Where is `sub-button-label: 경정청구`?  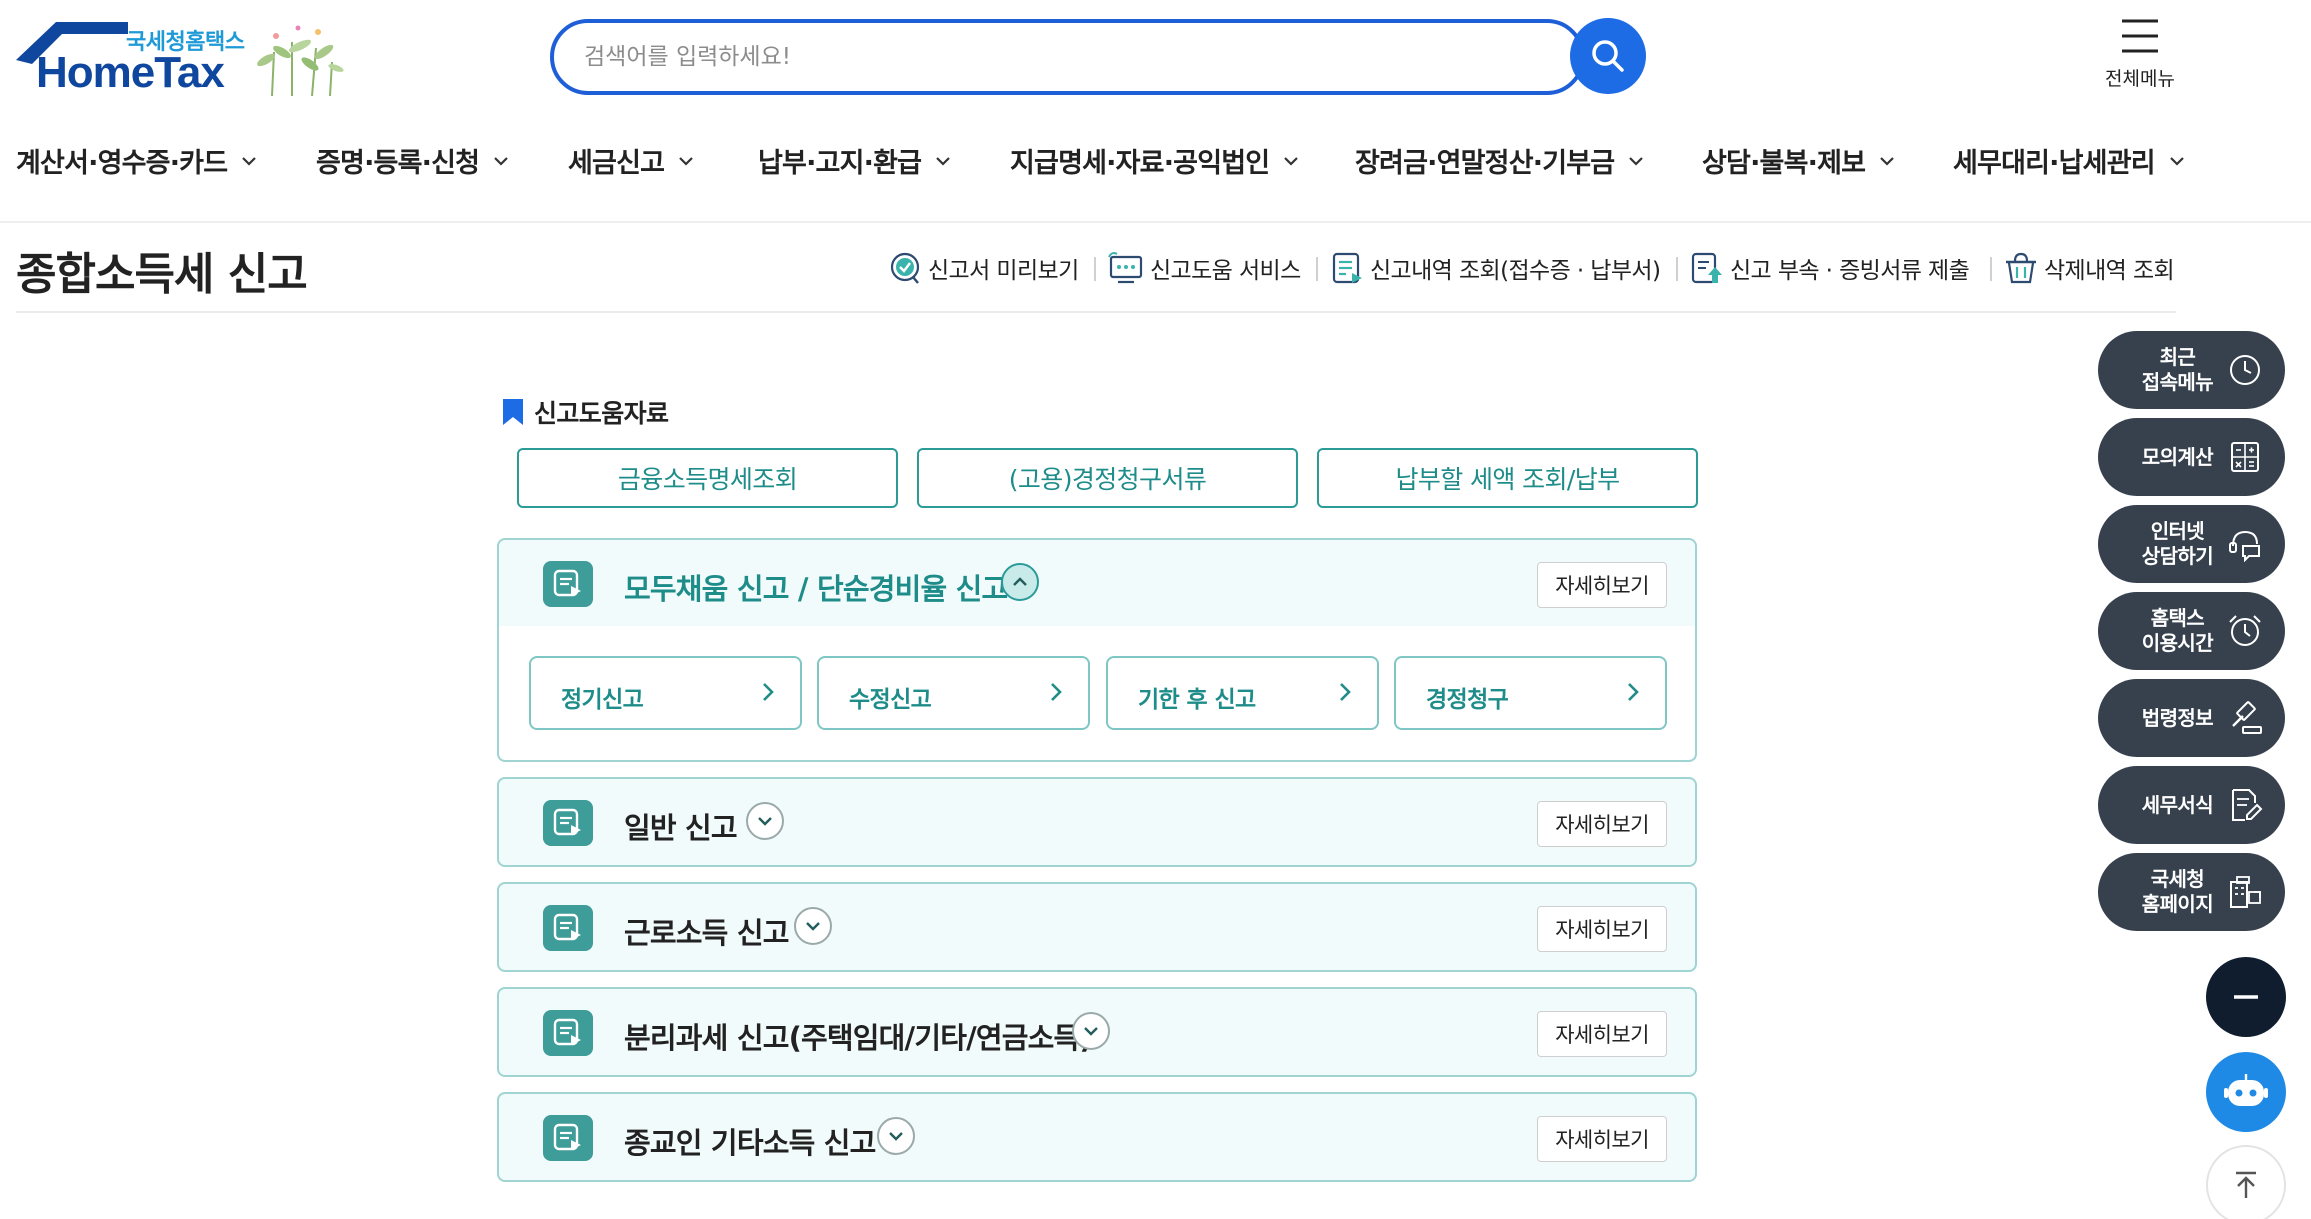 sub-button-label: 경정청구 is located at coordinates (1467, 700).